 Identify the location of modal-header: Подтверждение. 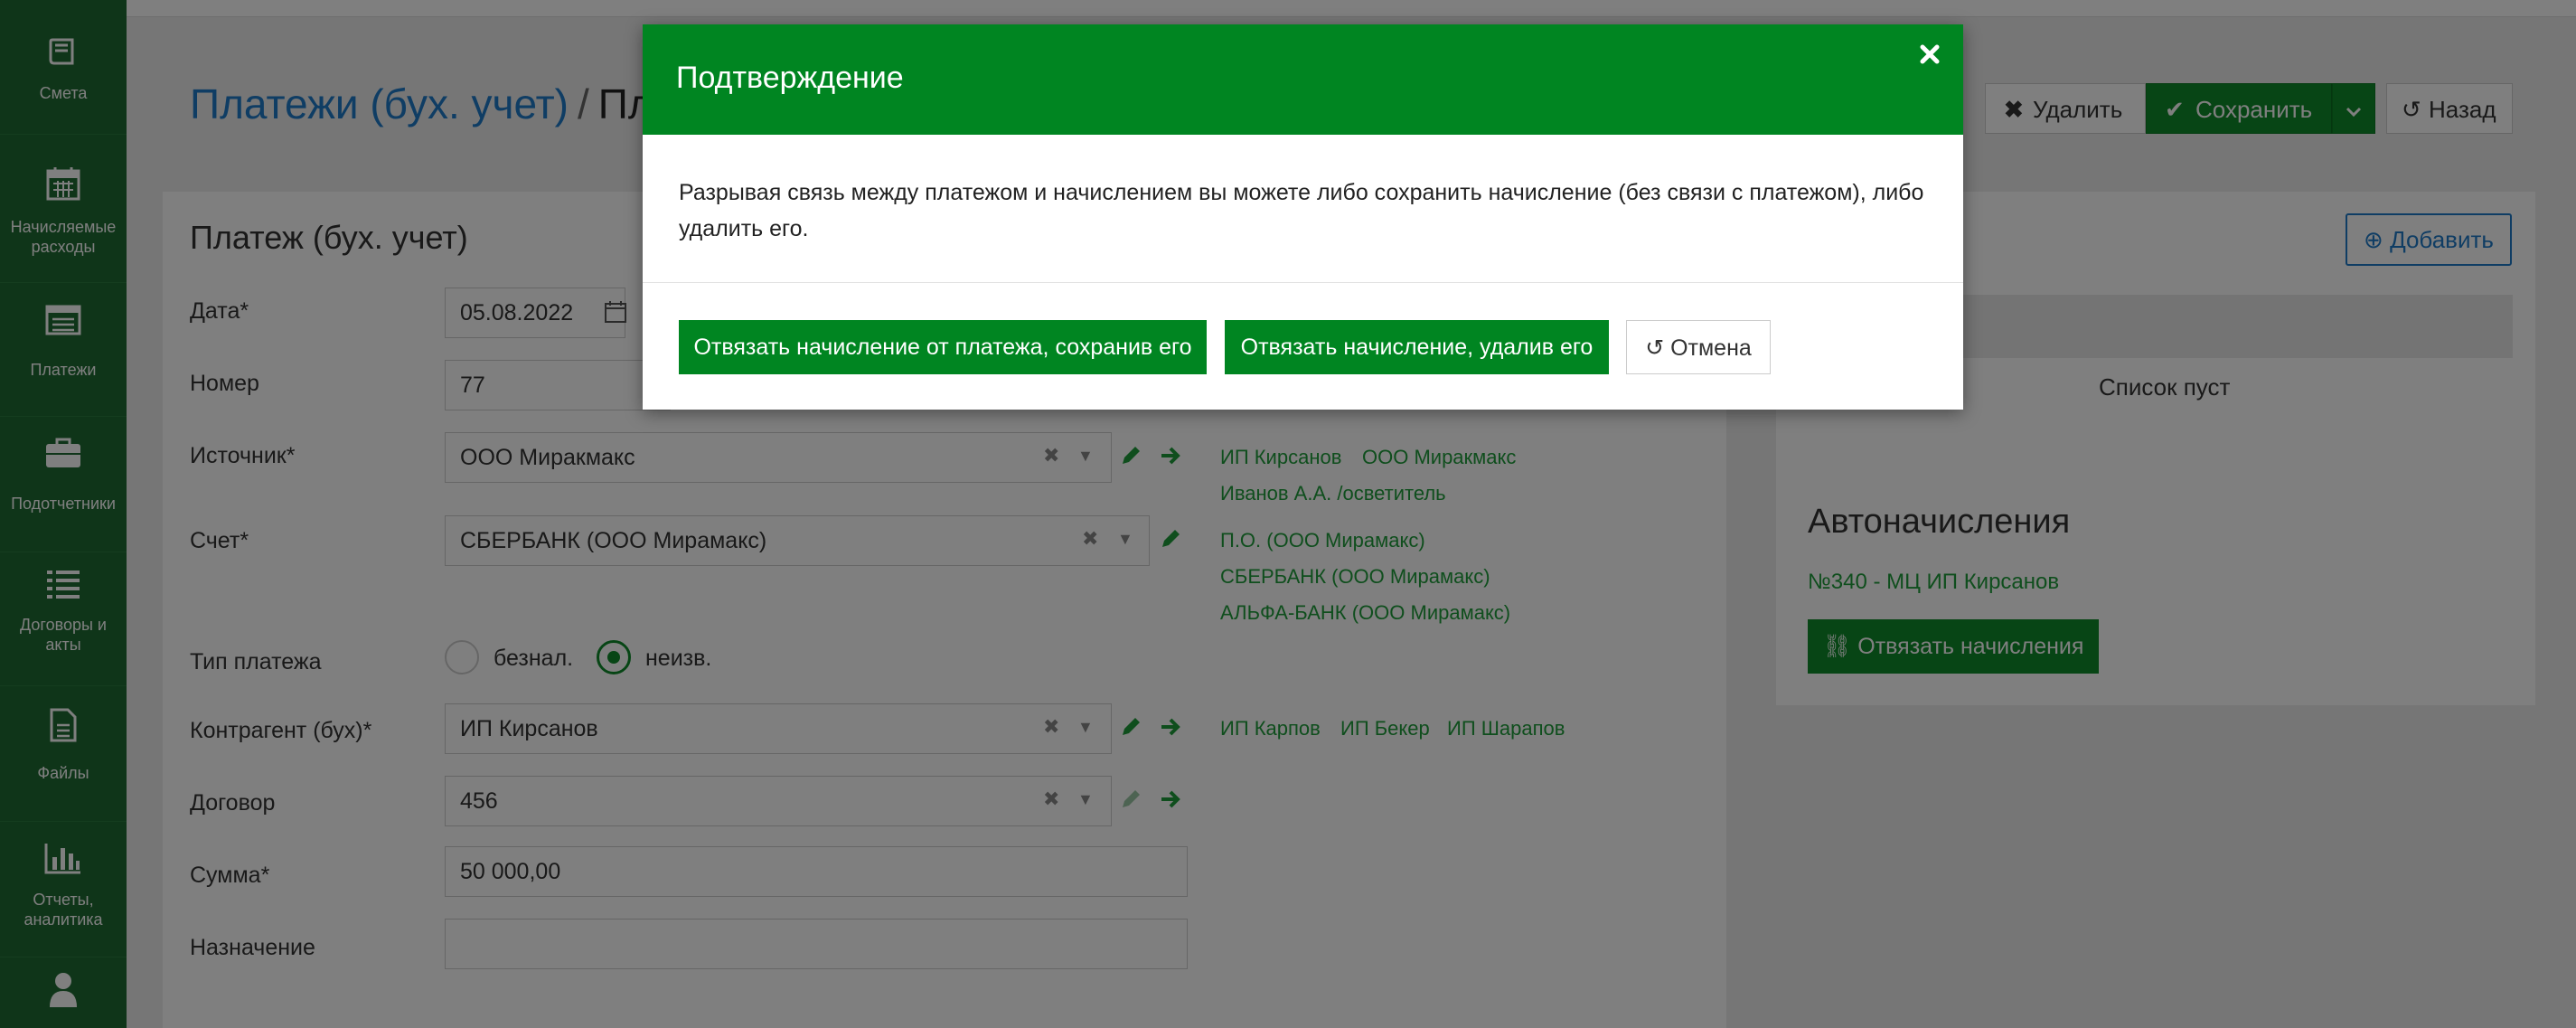
(1303, 79).